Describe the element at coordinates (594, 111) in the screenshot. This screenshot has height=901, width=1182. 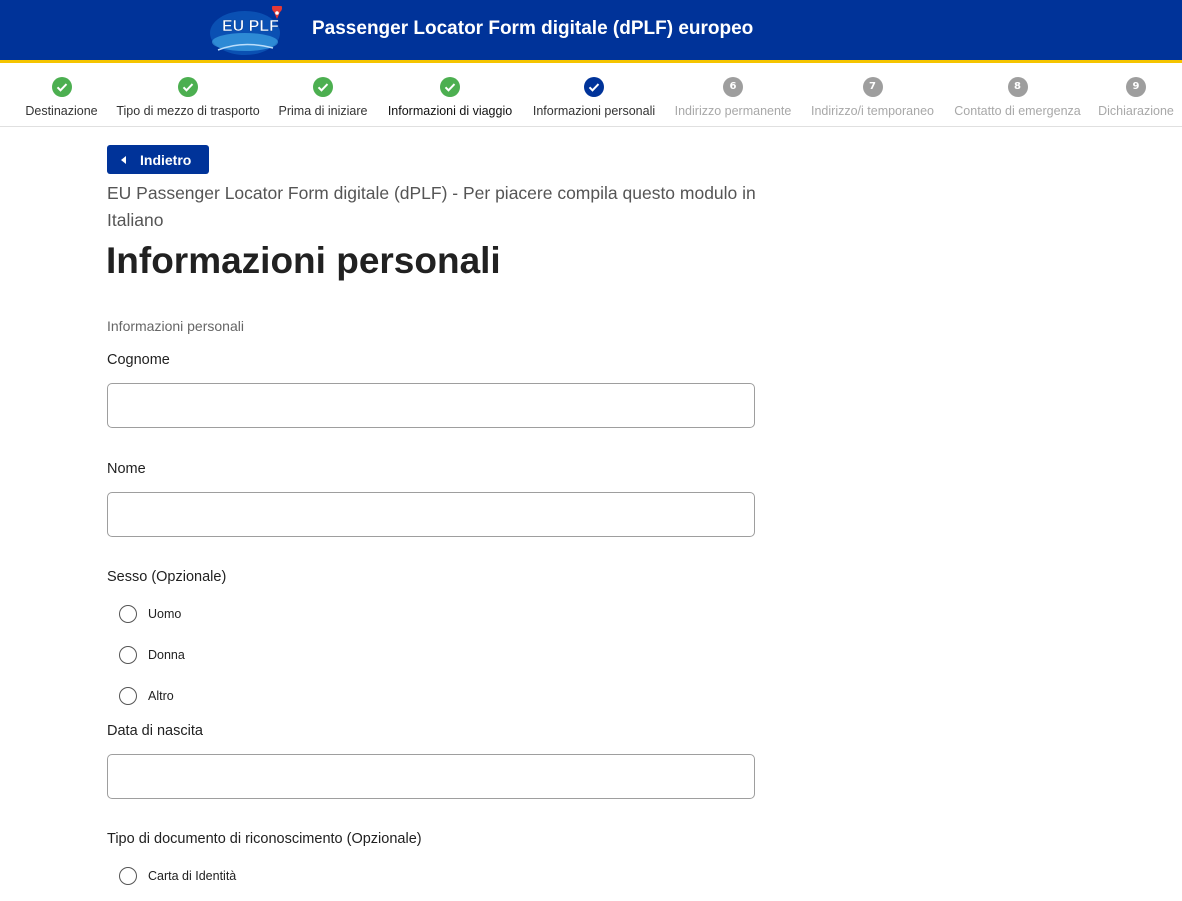
I see `step-label: Informazioni personali` at that location.